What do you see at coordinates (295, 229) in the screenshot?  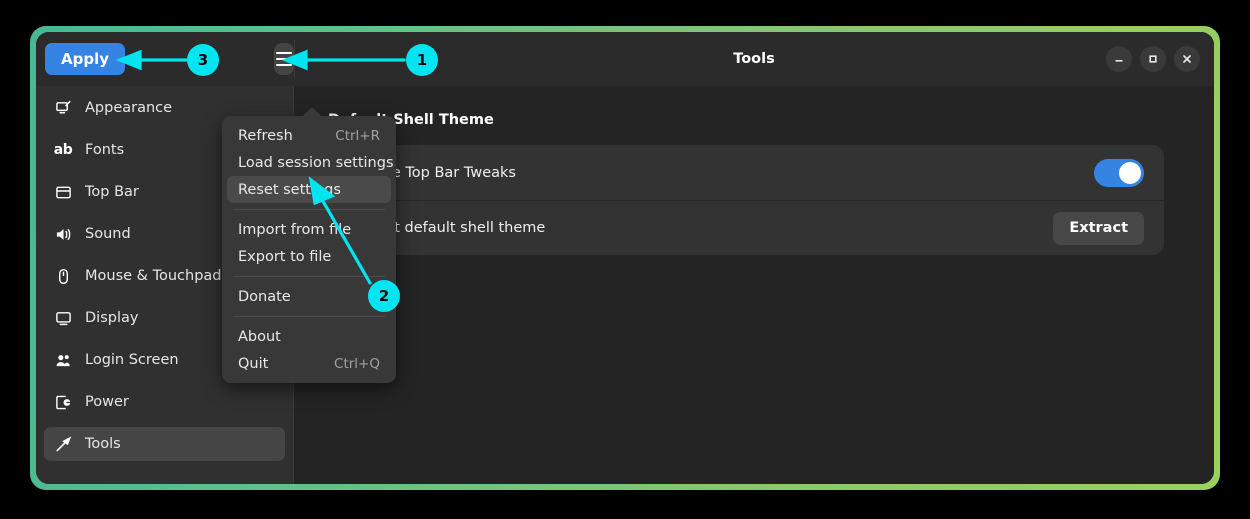 I see `menu-item-label: Import from file` at bounding box center [295, 229].